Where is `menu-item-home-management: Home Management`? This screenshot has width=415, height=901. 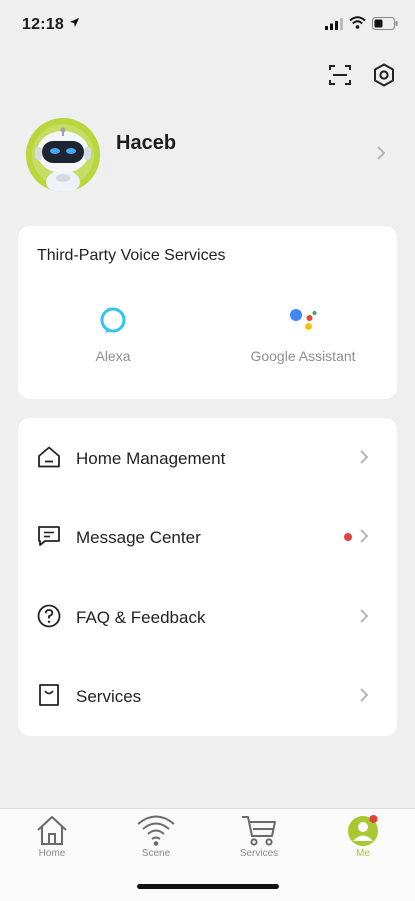 menu-item-home-management: Home Management is located at coordinates (207, 458).